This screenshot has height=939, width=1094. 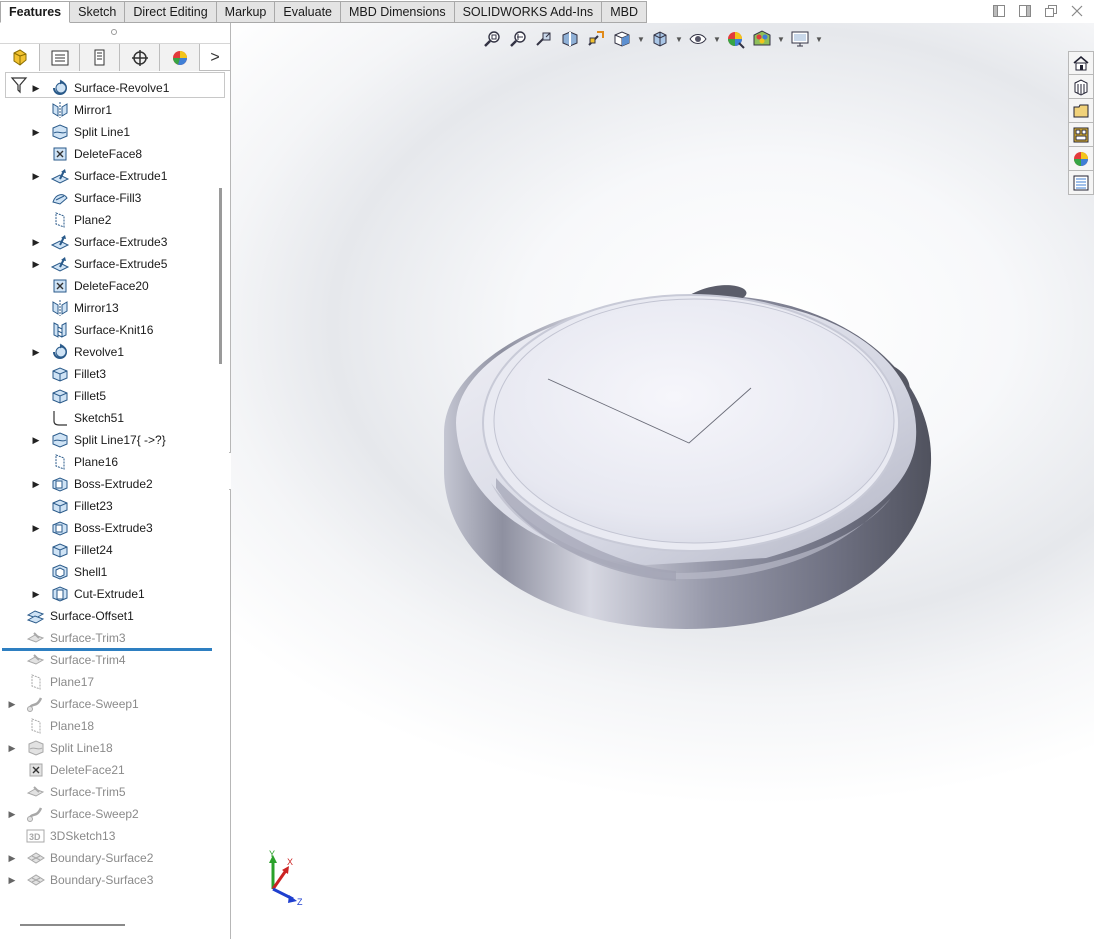 What do you see at coordinates (106, 396) in the screenshot?
I see `tree-item: Fillet5` at bounding box center [106, 396].